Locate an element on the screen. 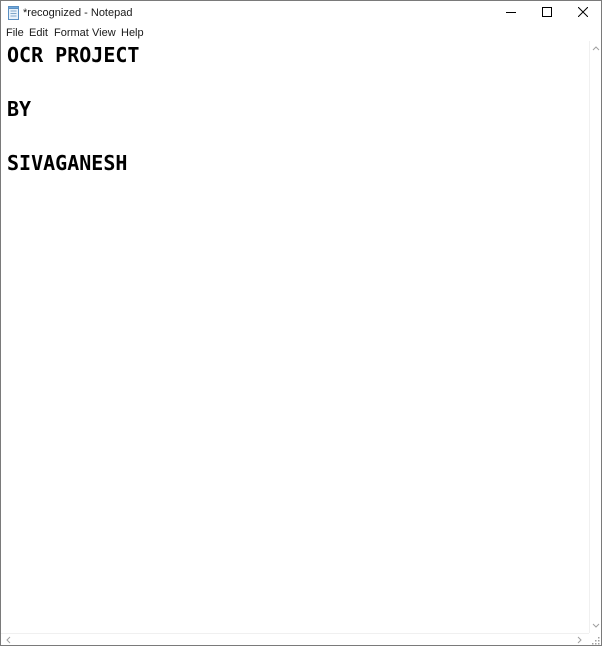 This screenshot has width=602, height=646. menu-view: View is located at coordinates (104, 33).